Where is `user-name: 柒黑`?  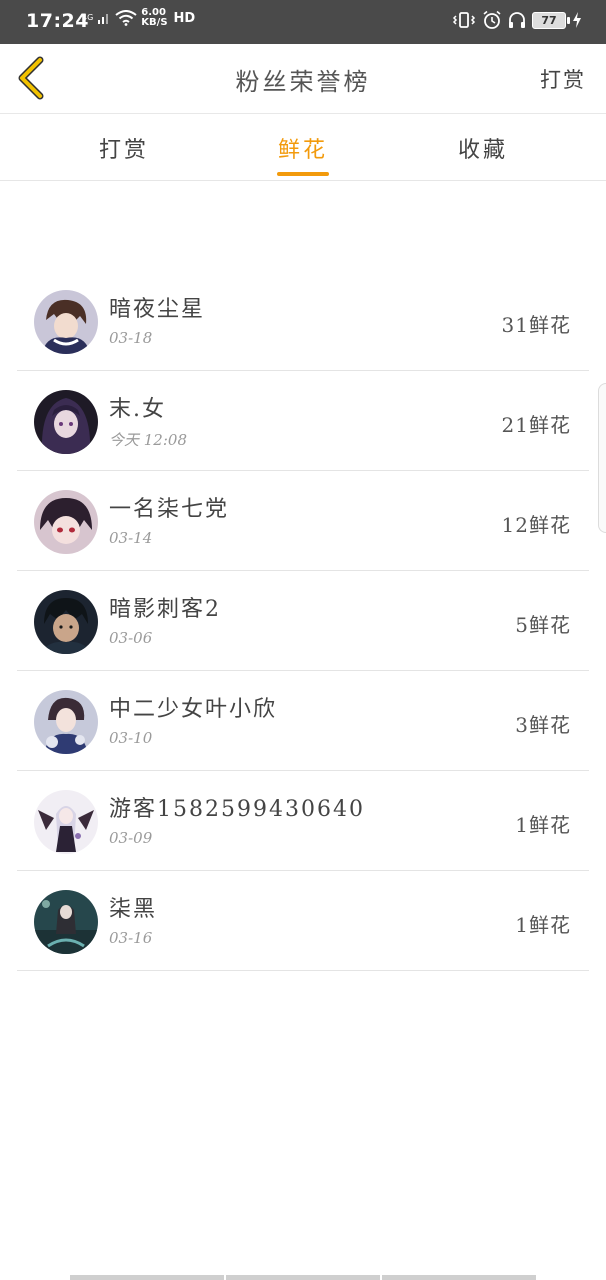
user-name: 柒黑 is located at coordinates (133, 909).